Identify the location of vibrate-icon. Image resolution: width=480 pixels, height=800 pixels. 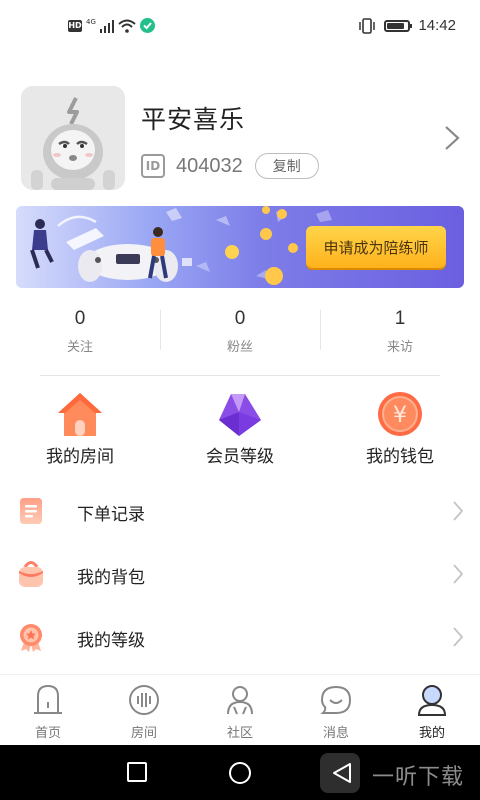
(367, 25).